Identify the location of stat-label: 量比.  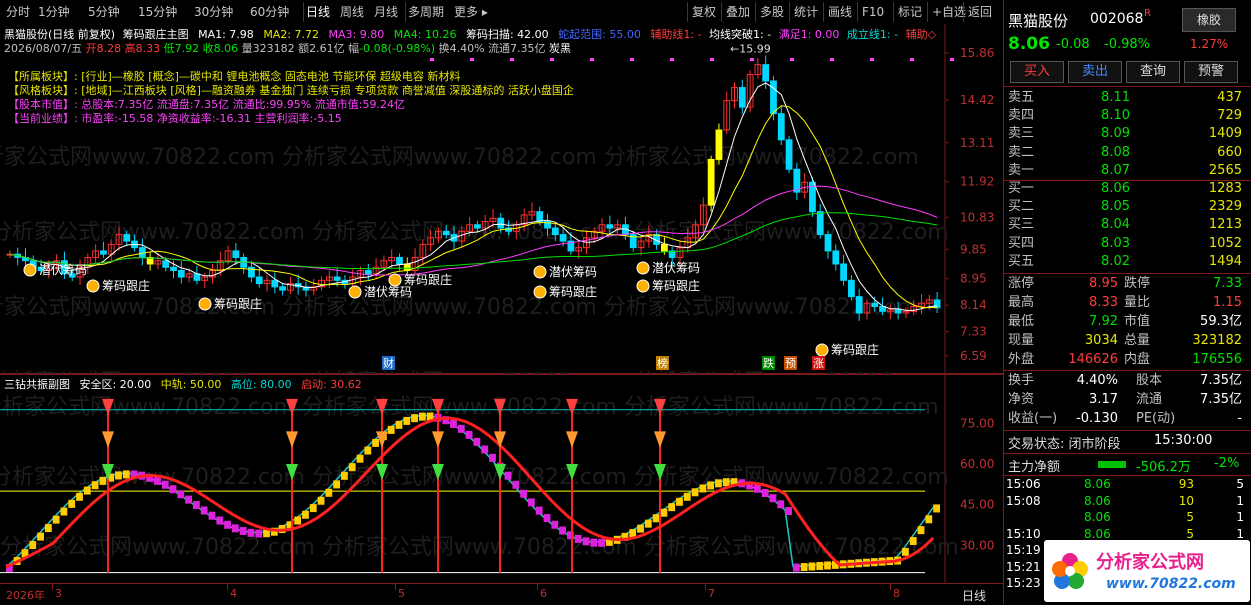
(1137, 302).